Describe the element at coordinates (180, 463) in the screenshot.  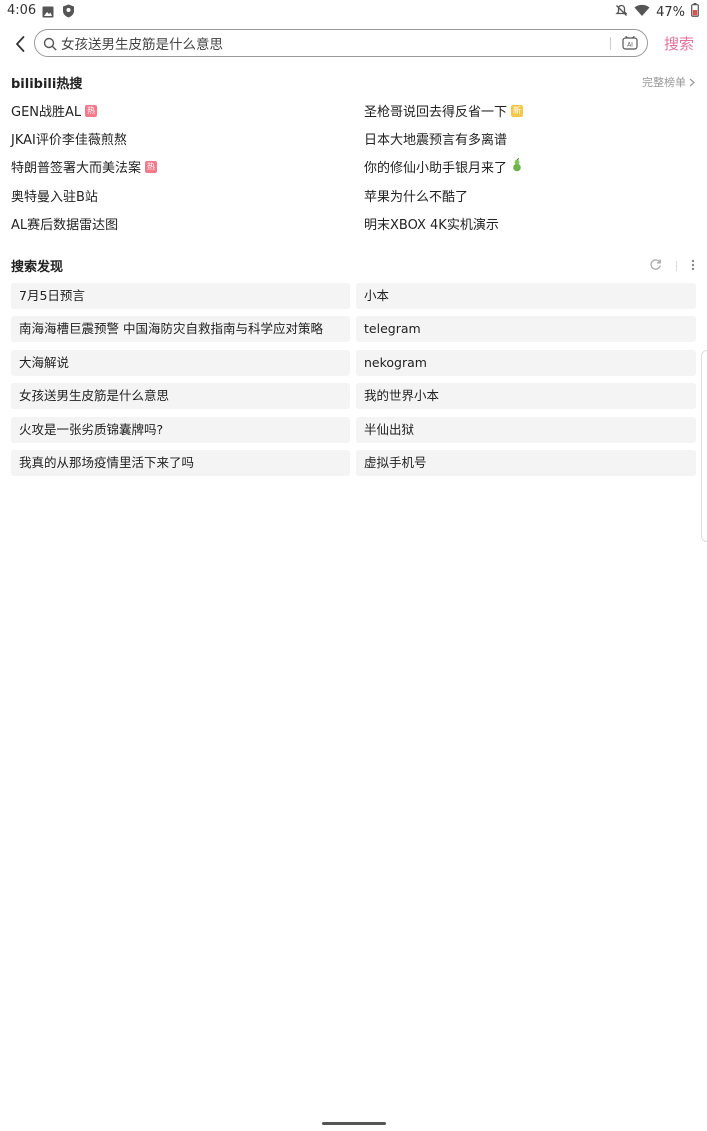
I see `discovery-item: 我真的从那场疫情里活下来了吗` at that location.